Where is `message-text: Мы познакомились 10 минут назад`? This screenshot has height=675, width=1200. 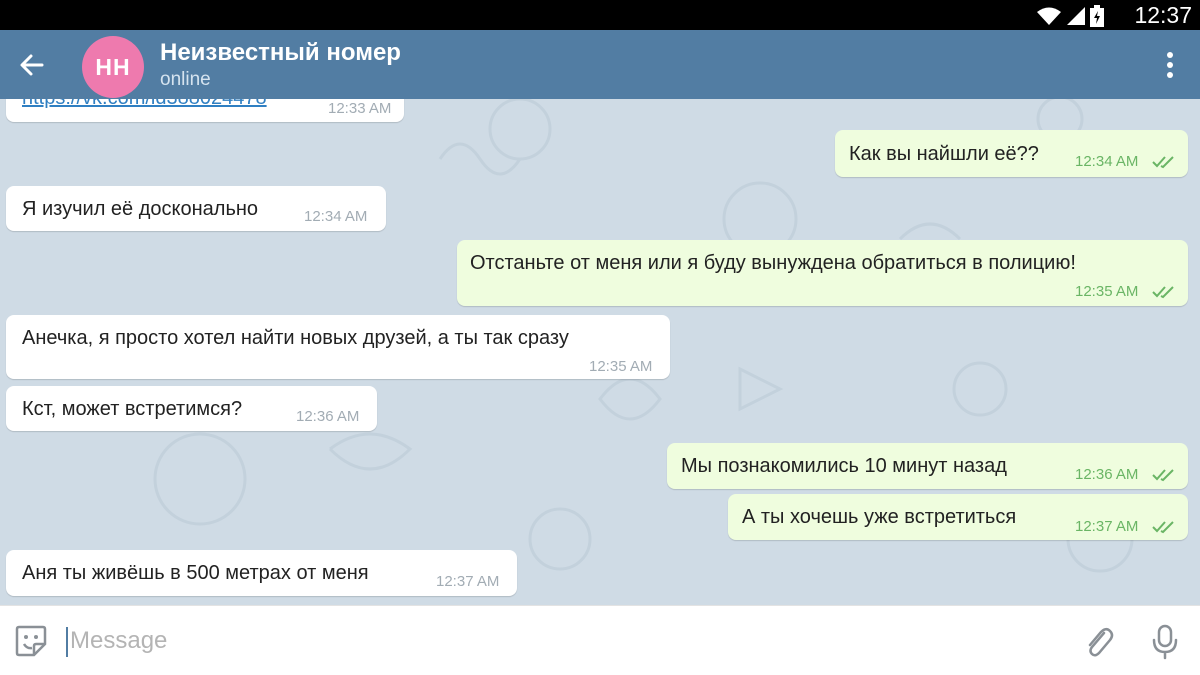 message-text: Мы познакомились 10 минут назад is located at coordinates (844, 466).